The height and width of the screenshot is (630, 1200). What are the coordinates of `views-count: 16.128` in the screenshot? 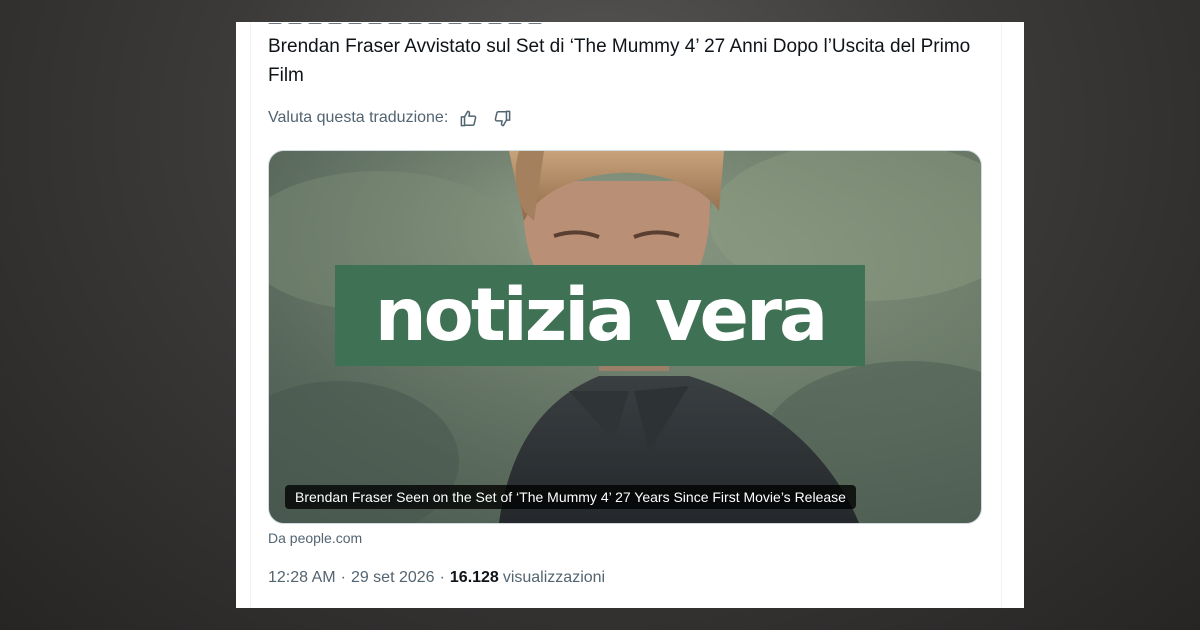 It's located at (474, 577).